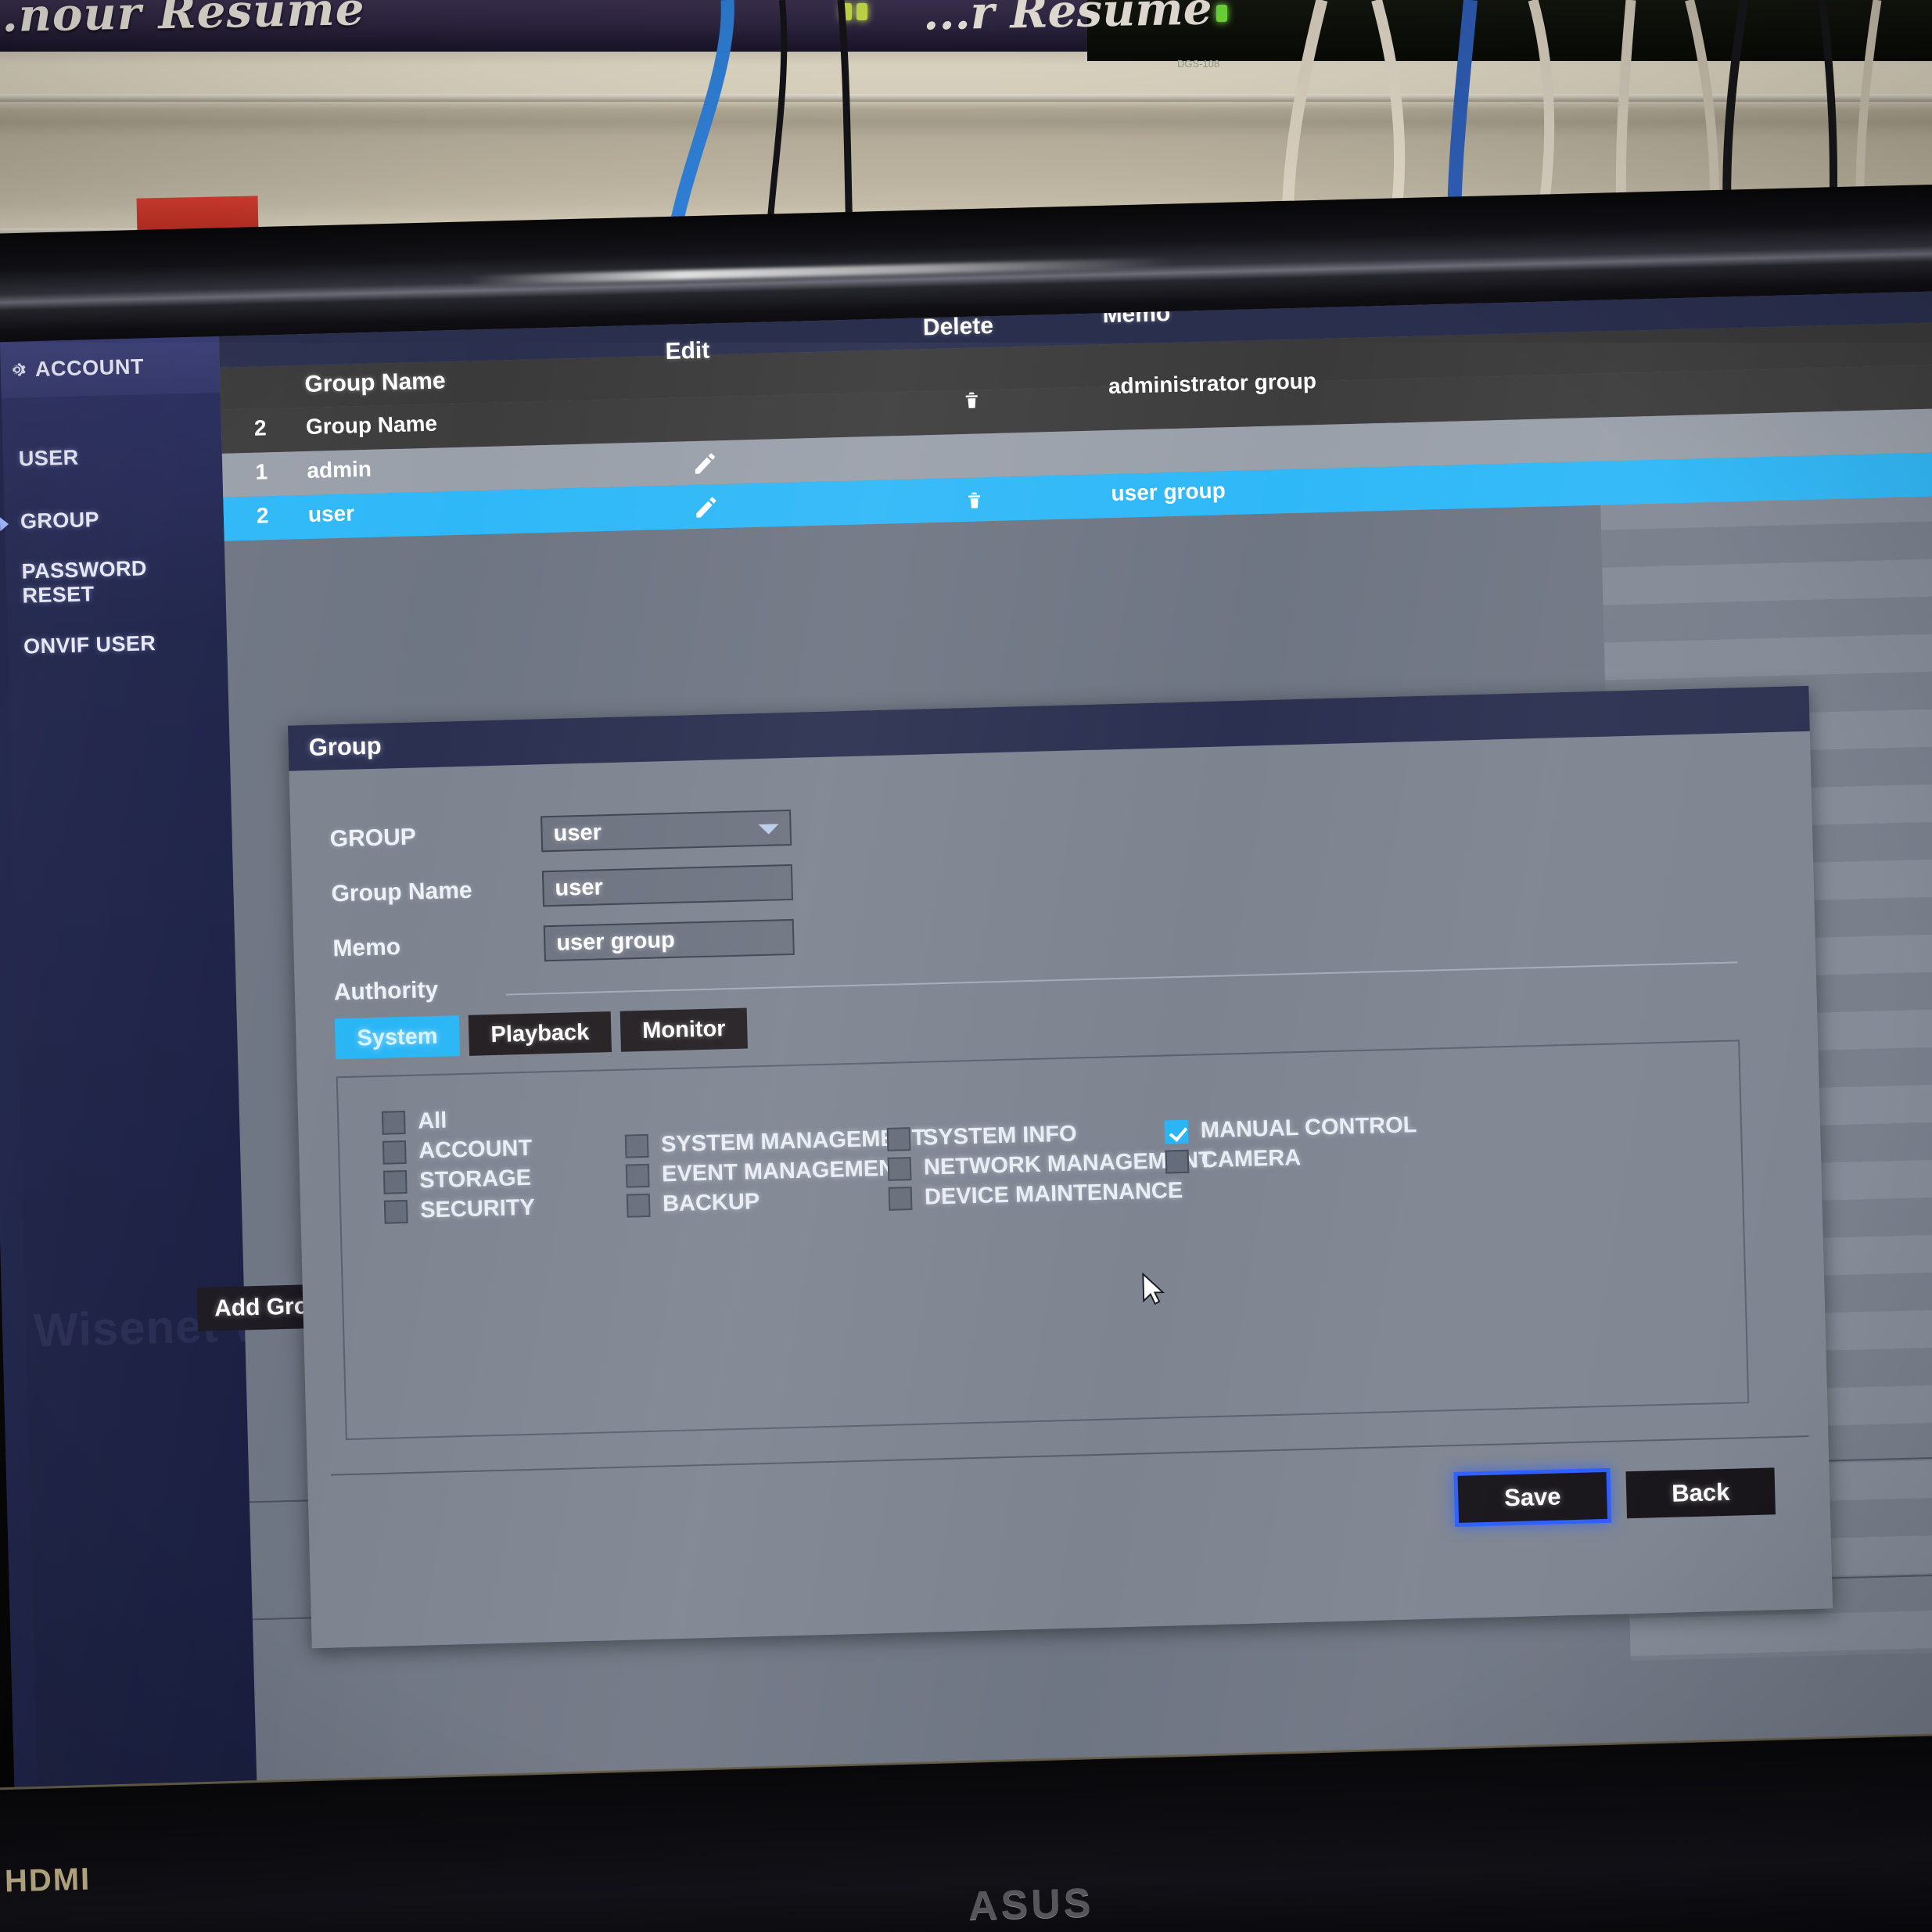 The width and height of the screenshot is (1932, 1932). I want to click on permission-camera: CAMERA, so click(1234, 1160).